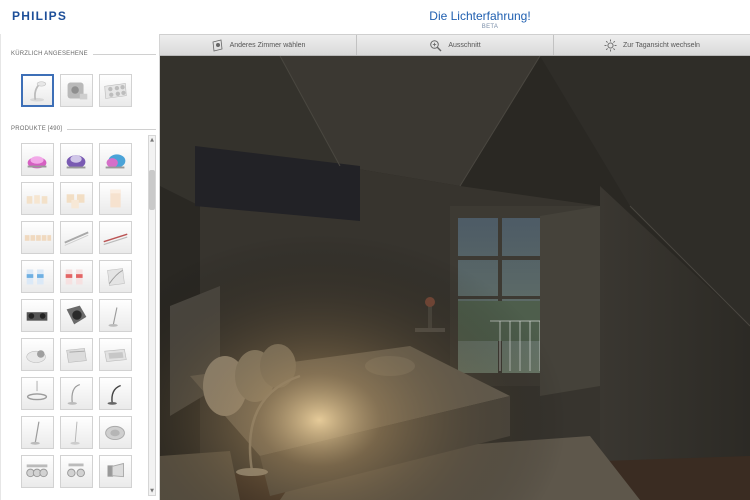 Image resolution: width=750 pixels, height=500 pixels. What do you see at coordinates (490, 27) in the screenshot?
I see `beta-label: BETA` at bounding box center [490, 27].